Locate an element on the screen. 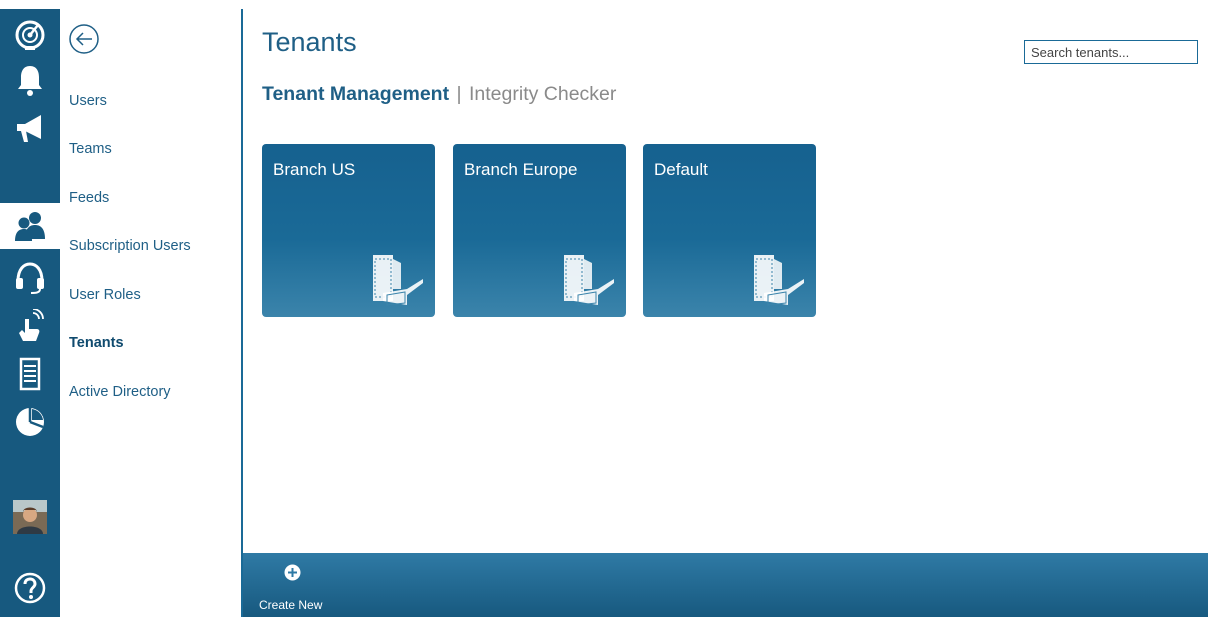 This screenshot has height=617, width=1208. subnav-item-feeds: Feeds is located at coordinates (89, 198).